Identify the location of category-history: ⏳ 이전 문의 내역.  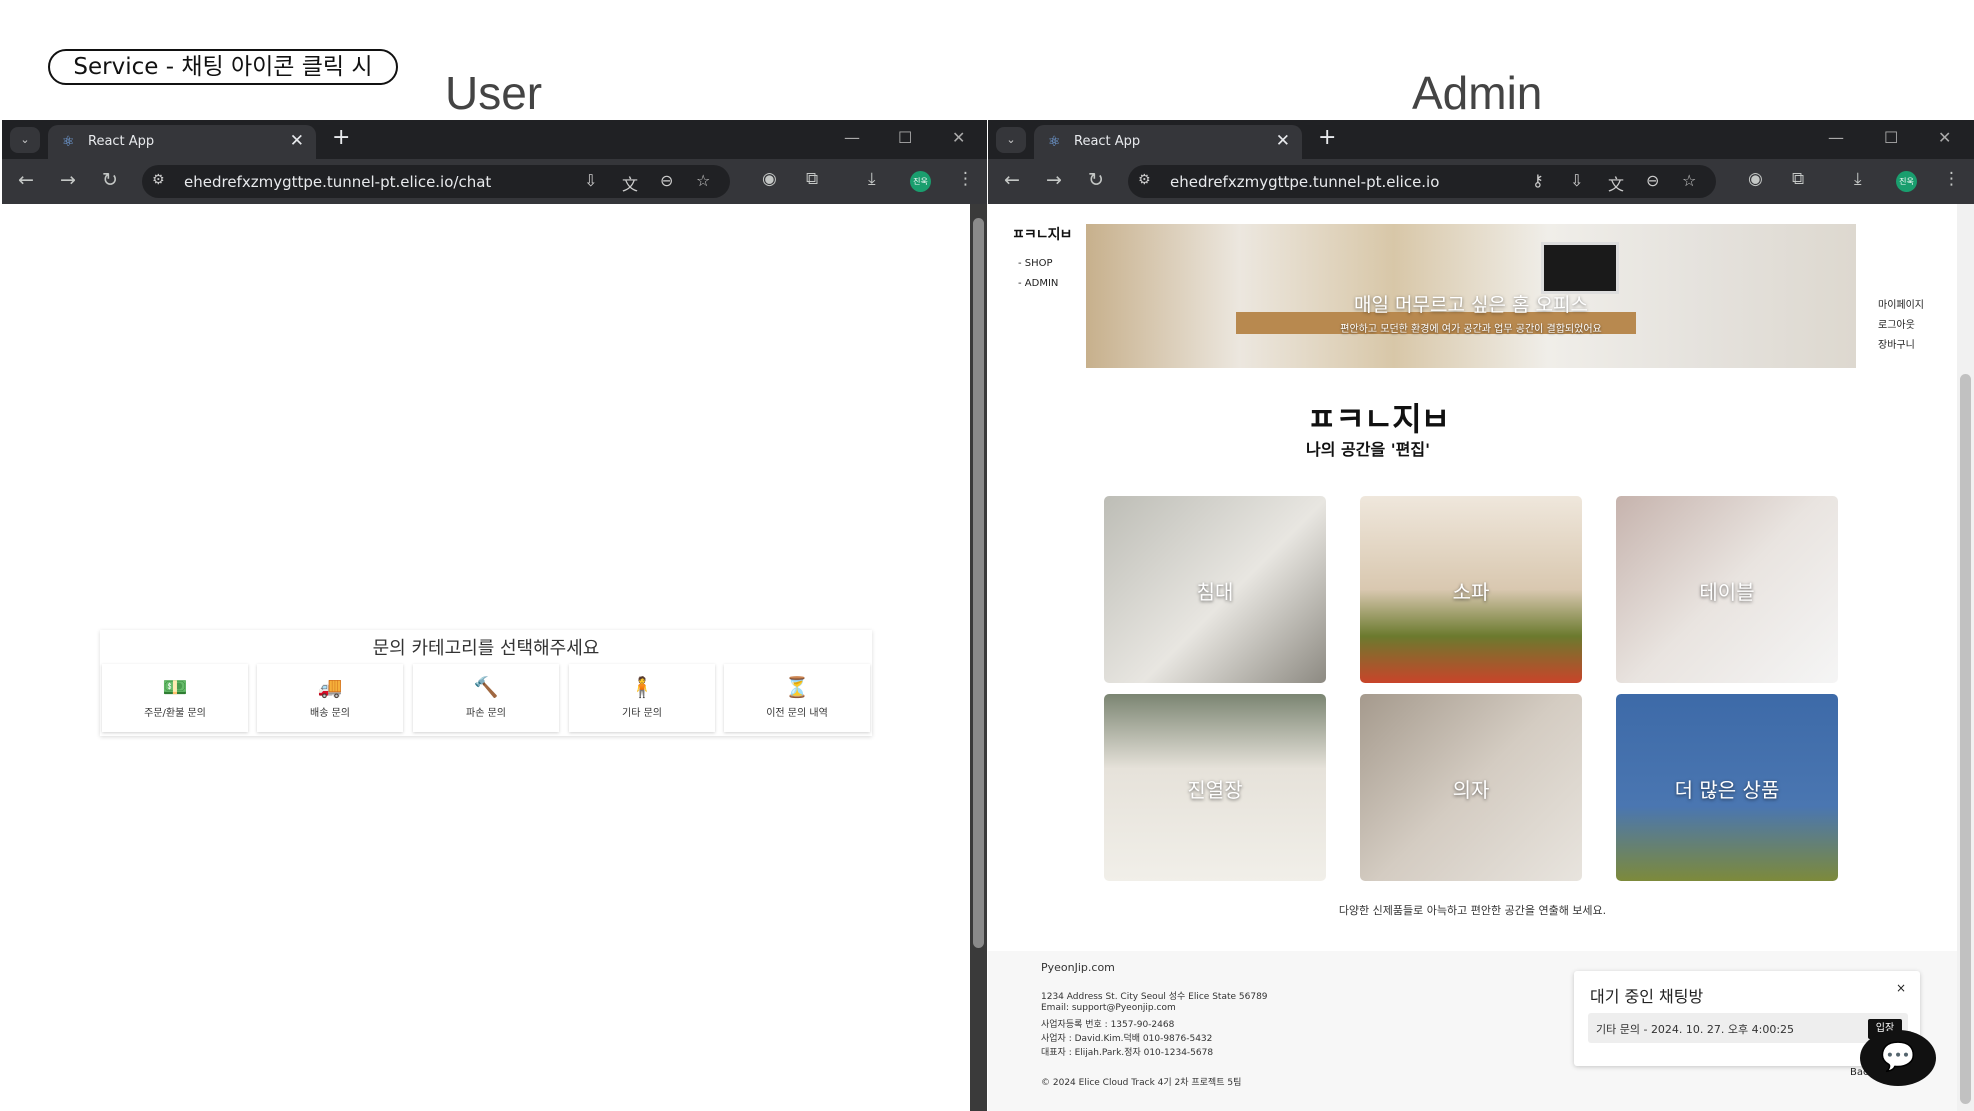
(797, 698).